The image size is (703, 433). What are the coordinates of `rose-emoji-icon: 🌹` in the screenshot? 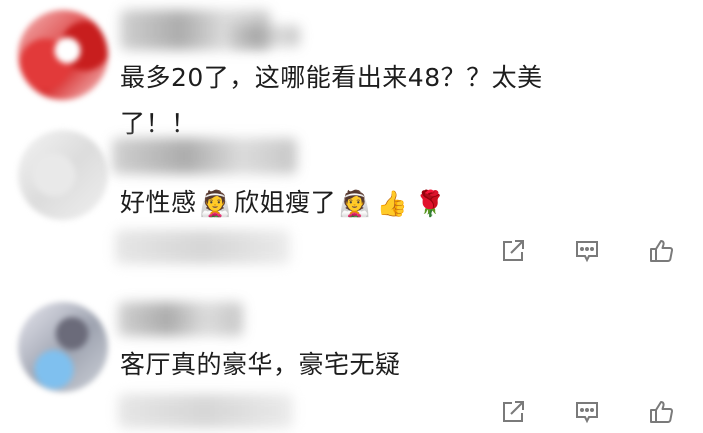 It's located at (430, 203).